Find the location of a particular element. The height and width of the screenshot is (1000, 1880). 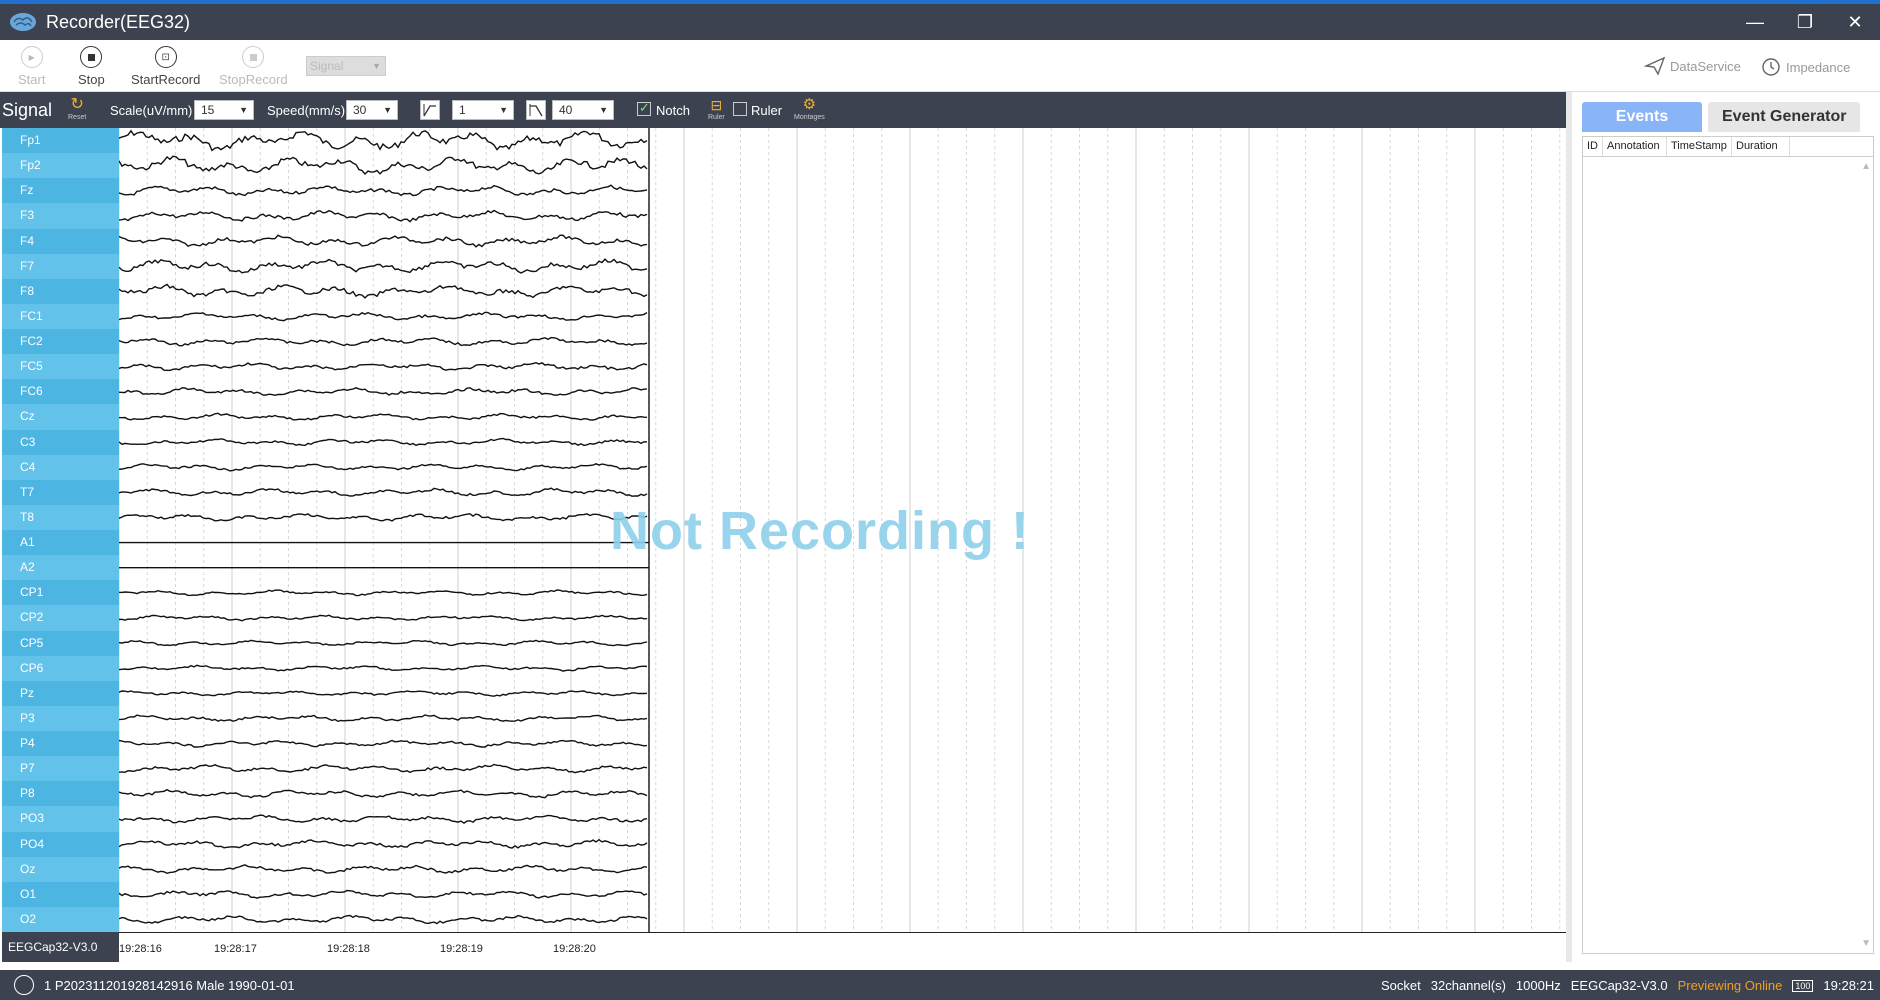

reset-button: ↻ Reset is located at coordinates (77, 108).